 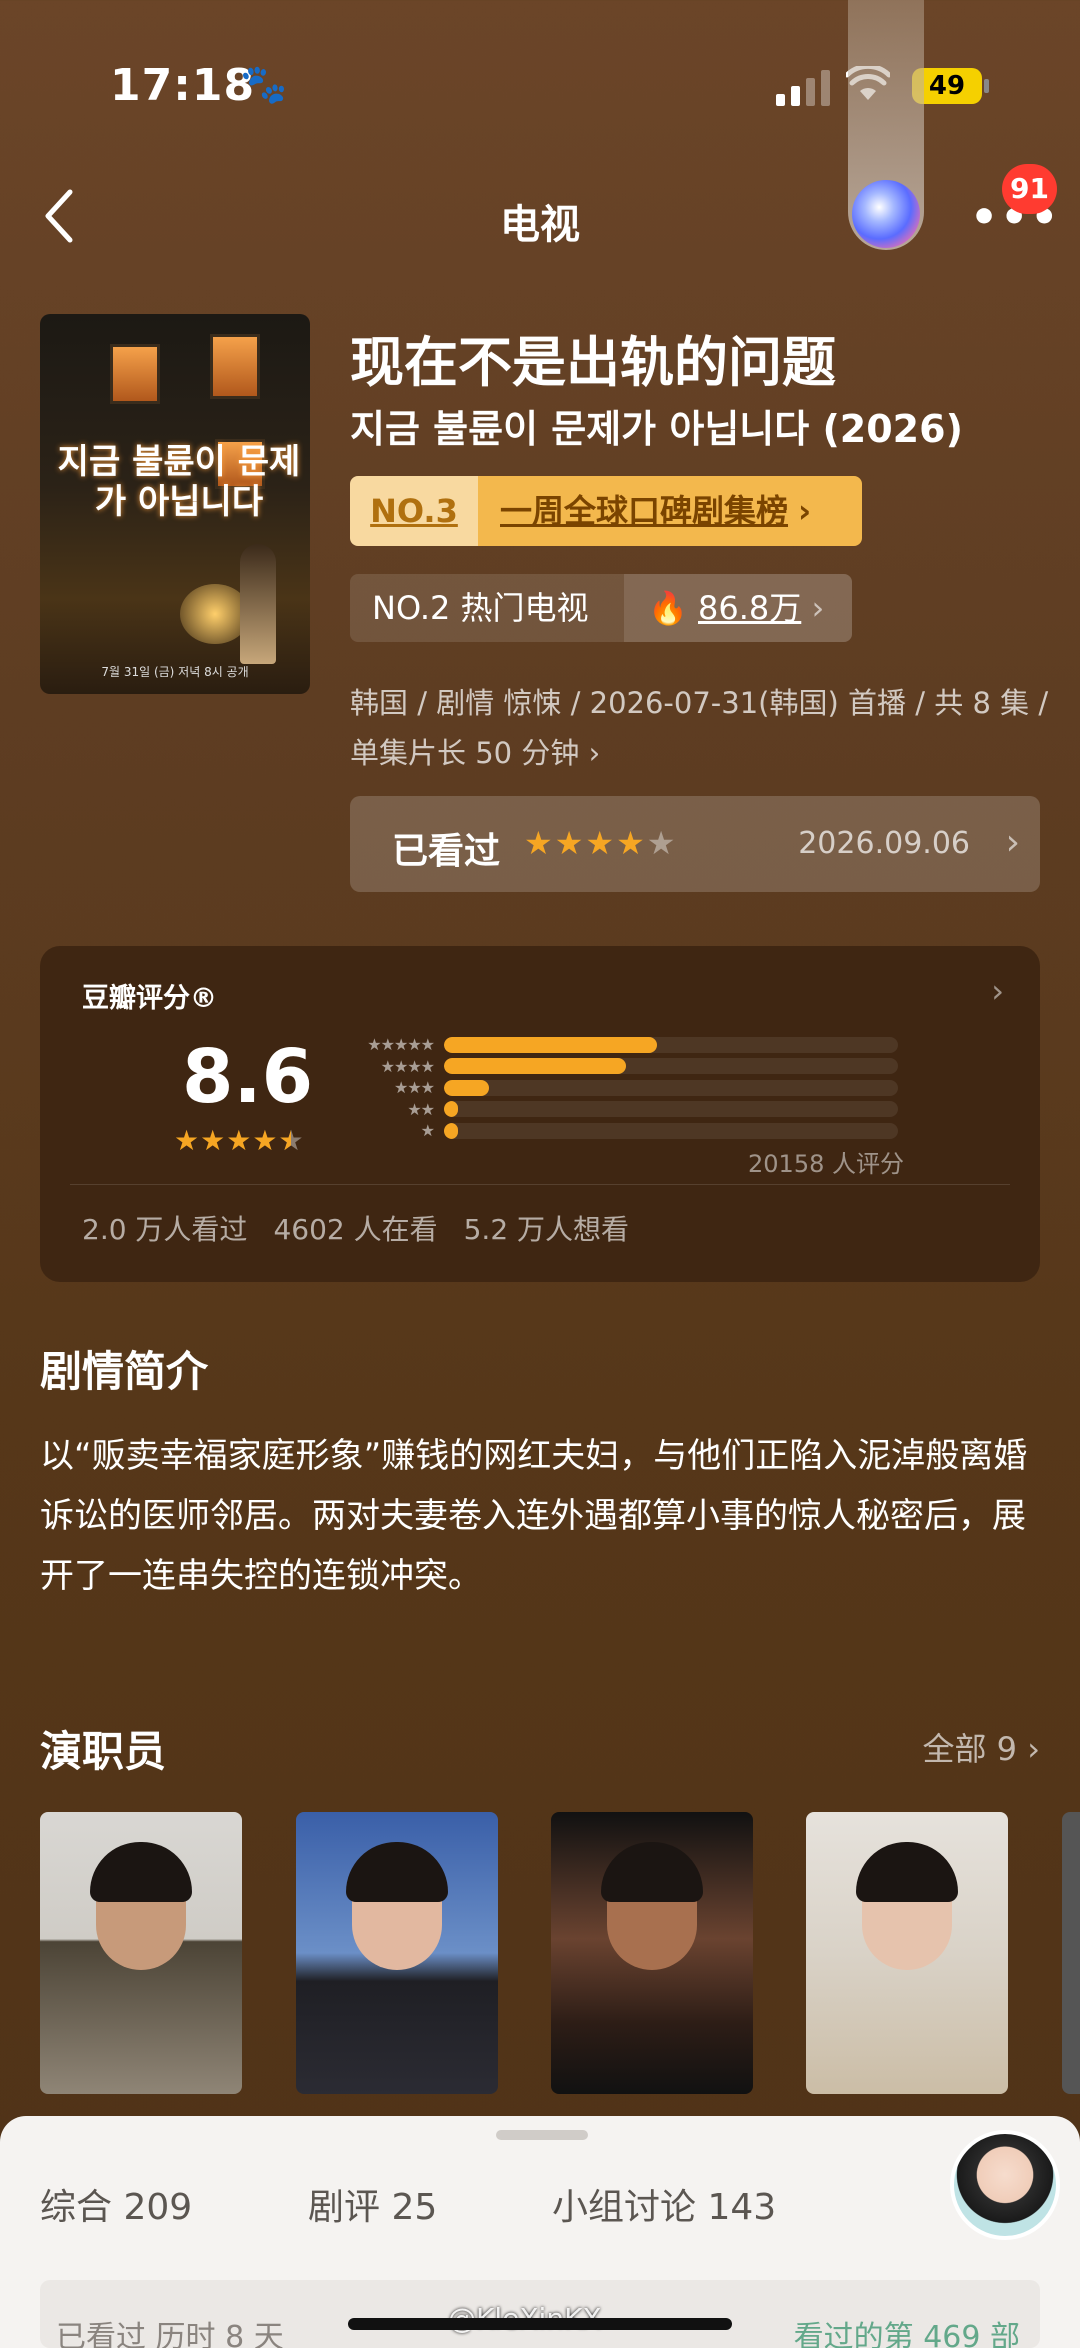 I want to click on hot-label: NO.2 热门电视, so click(x=487, y=608).